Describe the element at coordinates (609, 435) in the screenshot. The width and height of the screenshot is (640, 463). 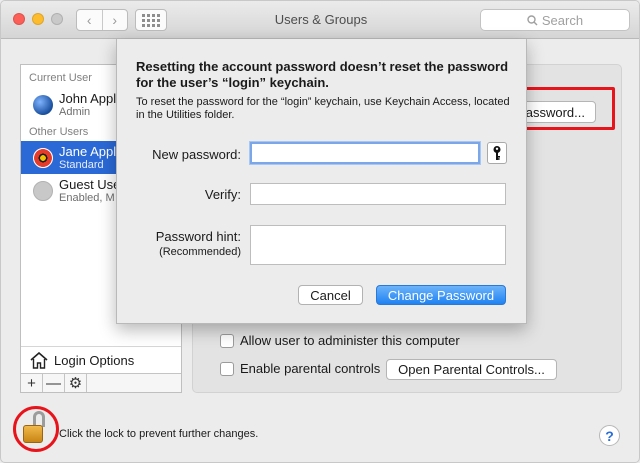
I see `help-button: ?` at that location.